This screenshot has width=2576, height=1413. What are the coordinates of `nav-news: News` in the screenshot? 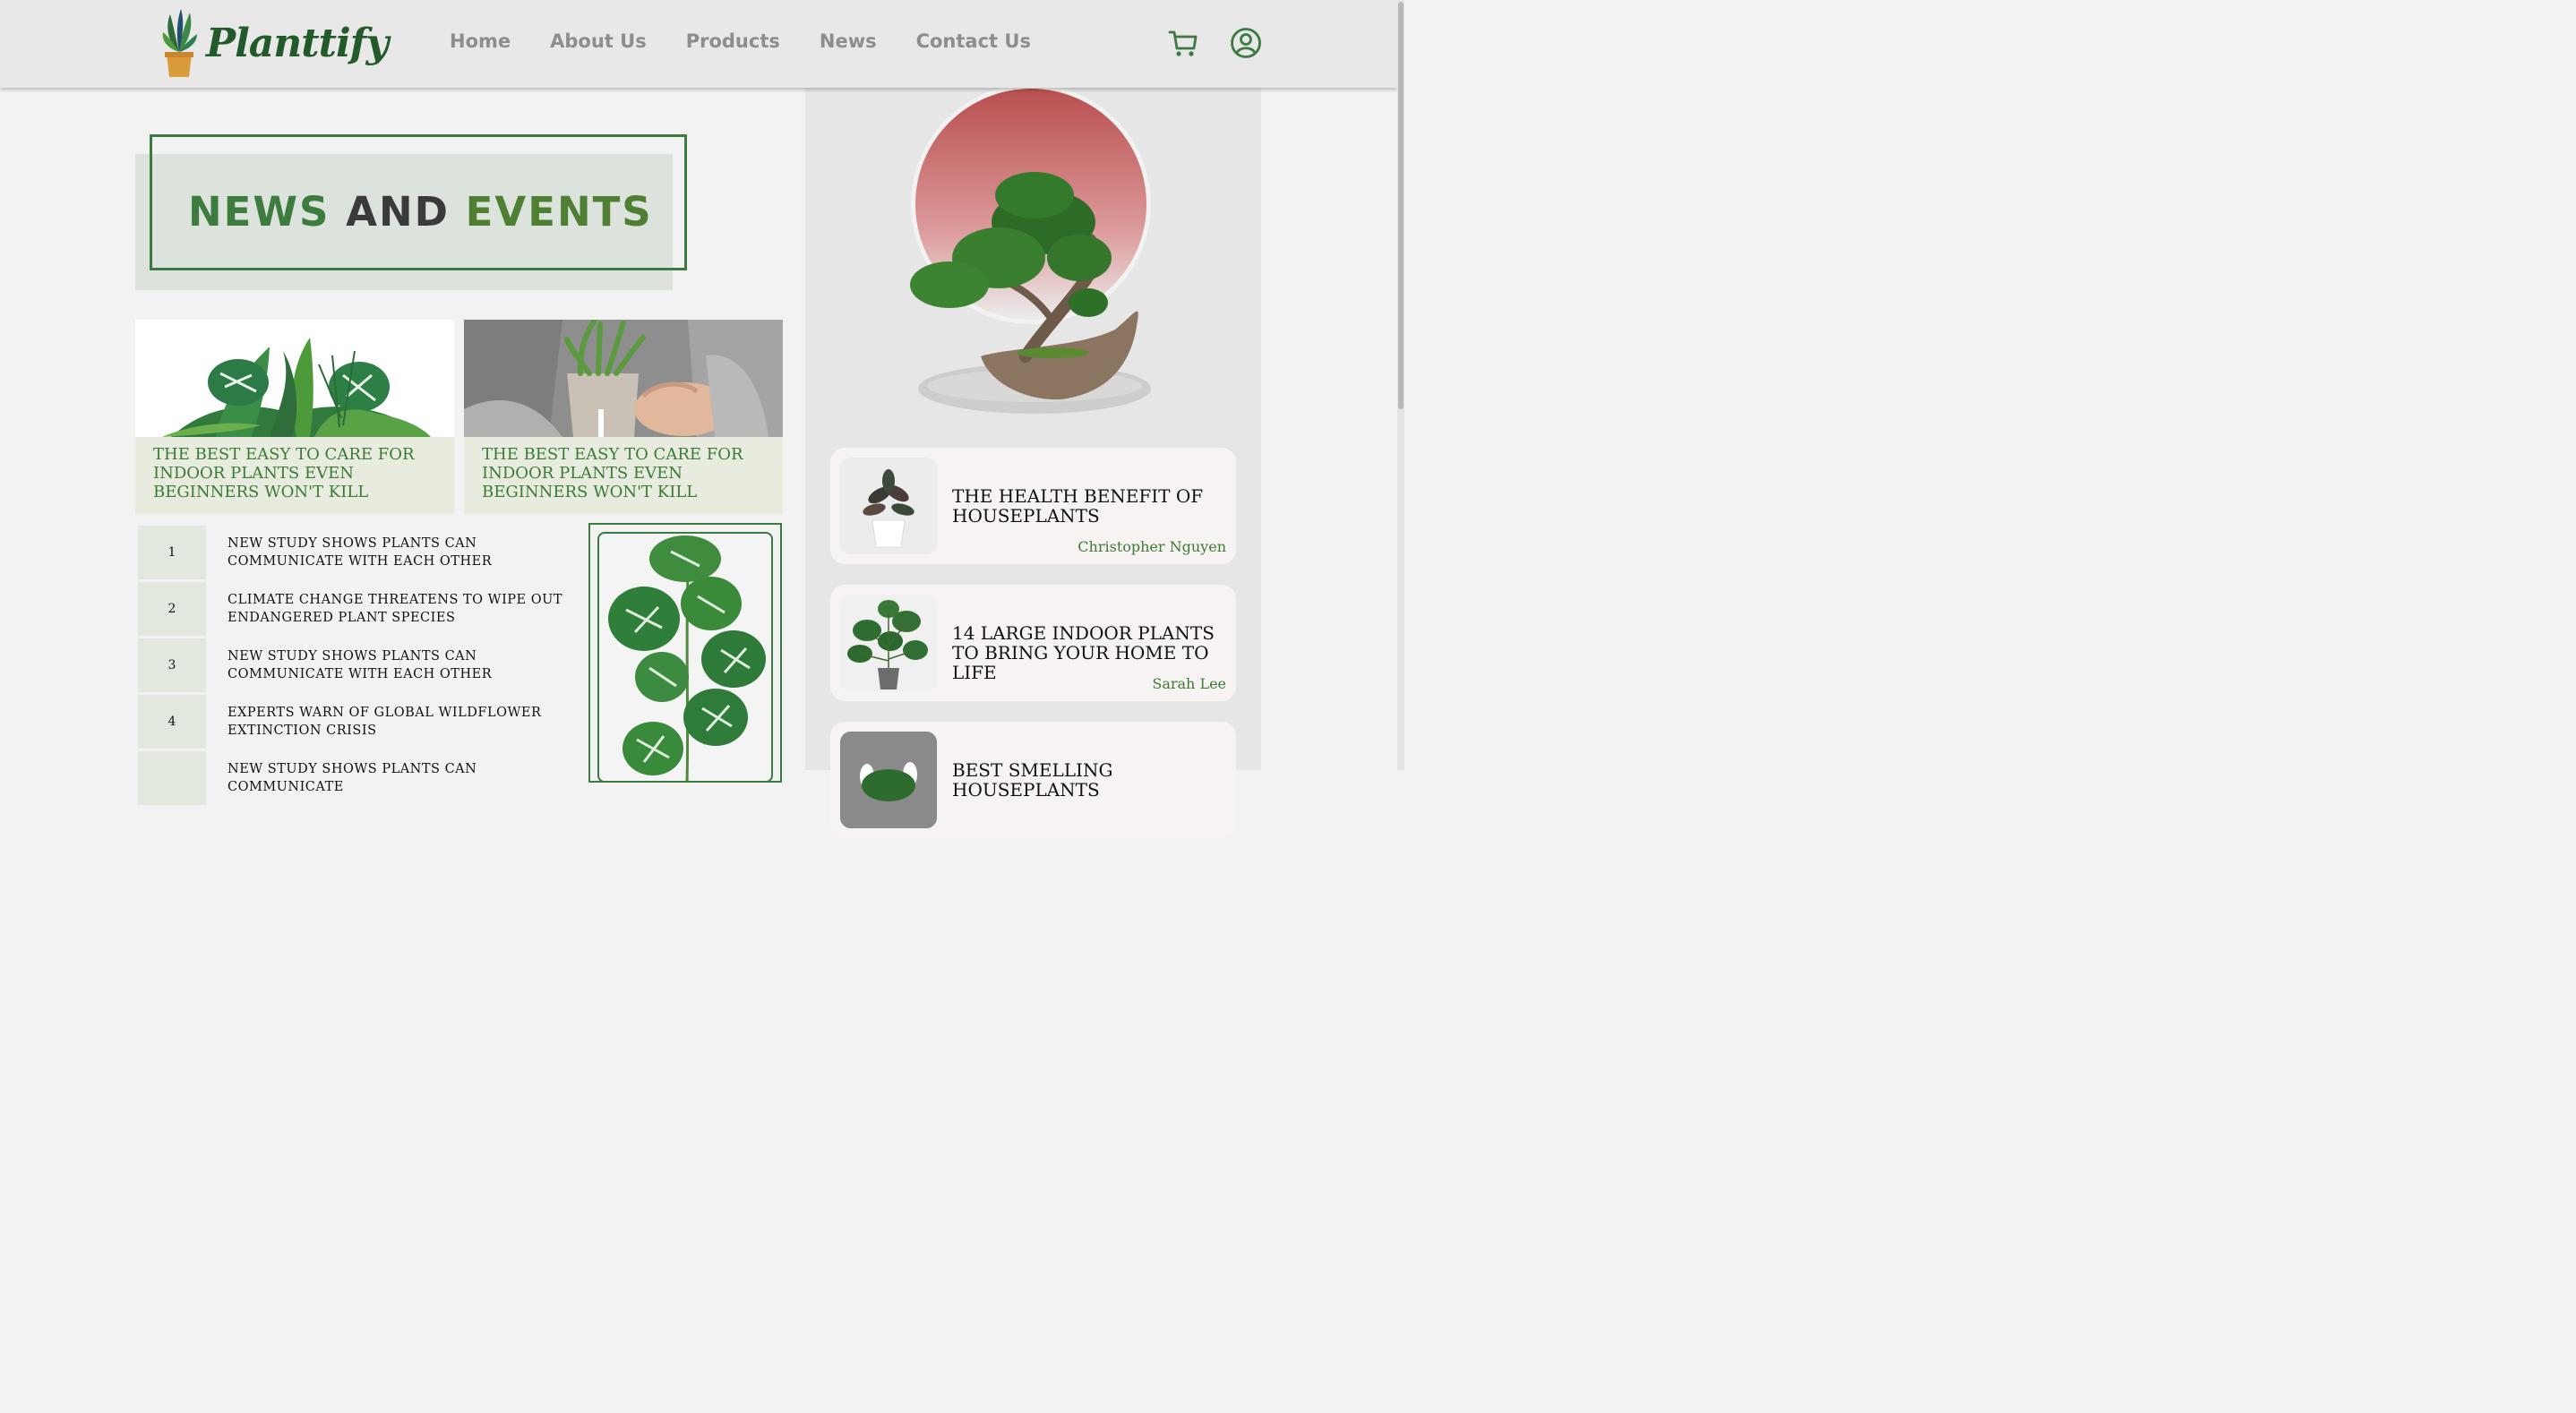 It's located at (848, 41).